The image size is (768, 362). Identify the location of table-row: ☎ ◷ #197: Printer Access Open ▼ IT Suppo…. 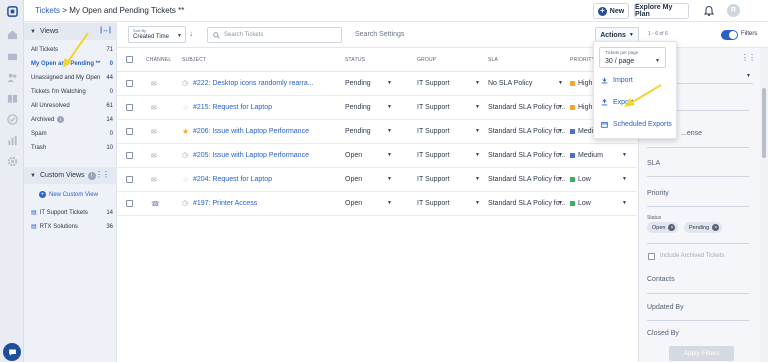
(377, 204).